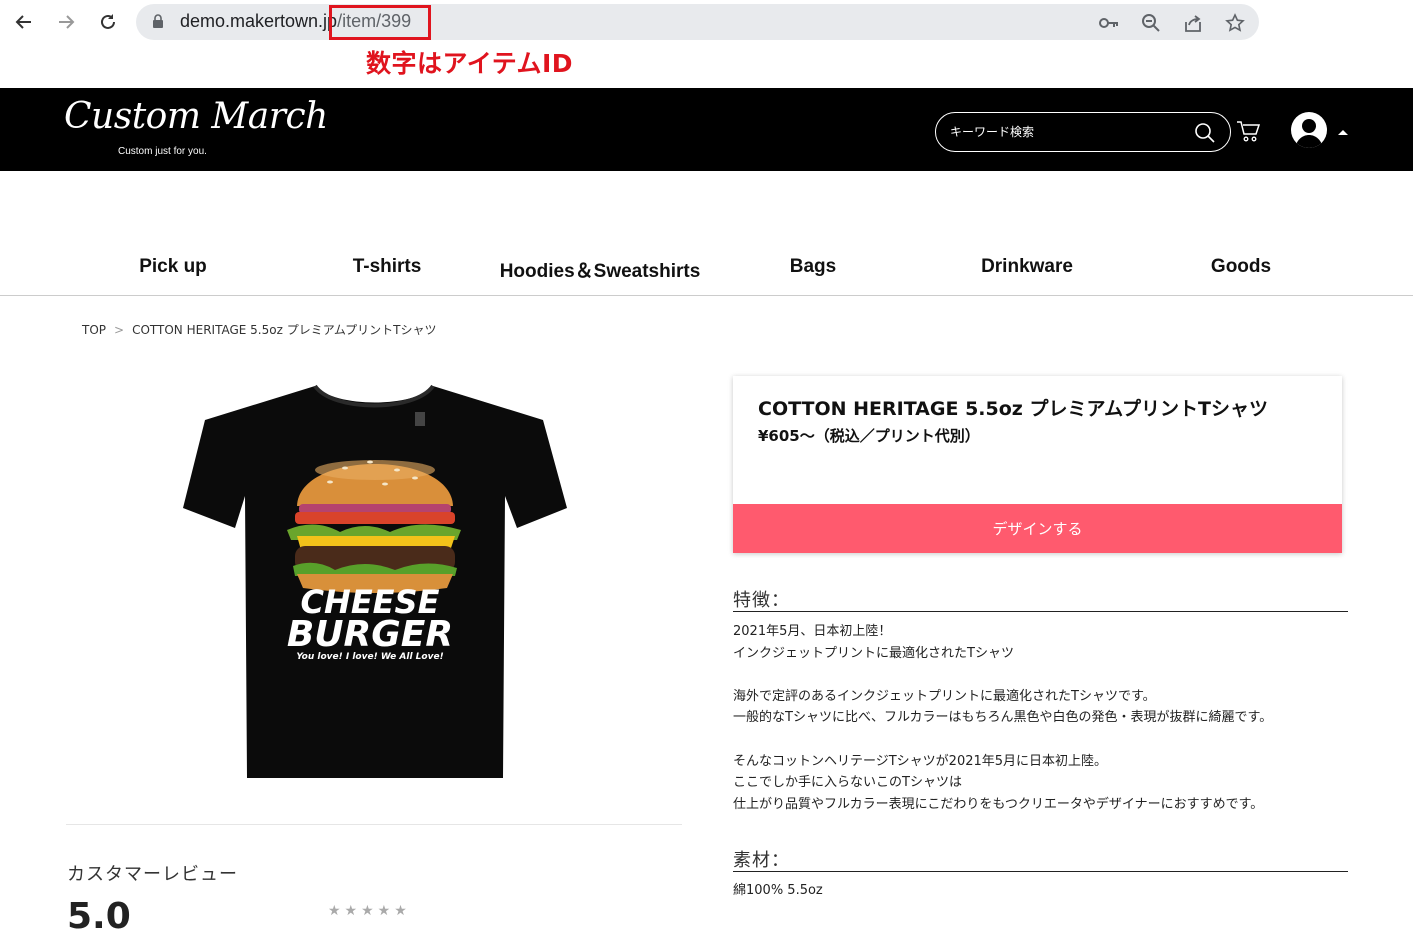 Image resolution: width=1413 pixels, height=937 pixels. I want to click on breadcrumb-current: COTTON HERITAGE 5.5oz プレミアムプリントTシャツ, so click(284, 330).